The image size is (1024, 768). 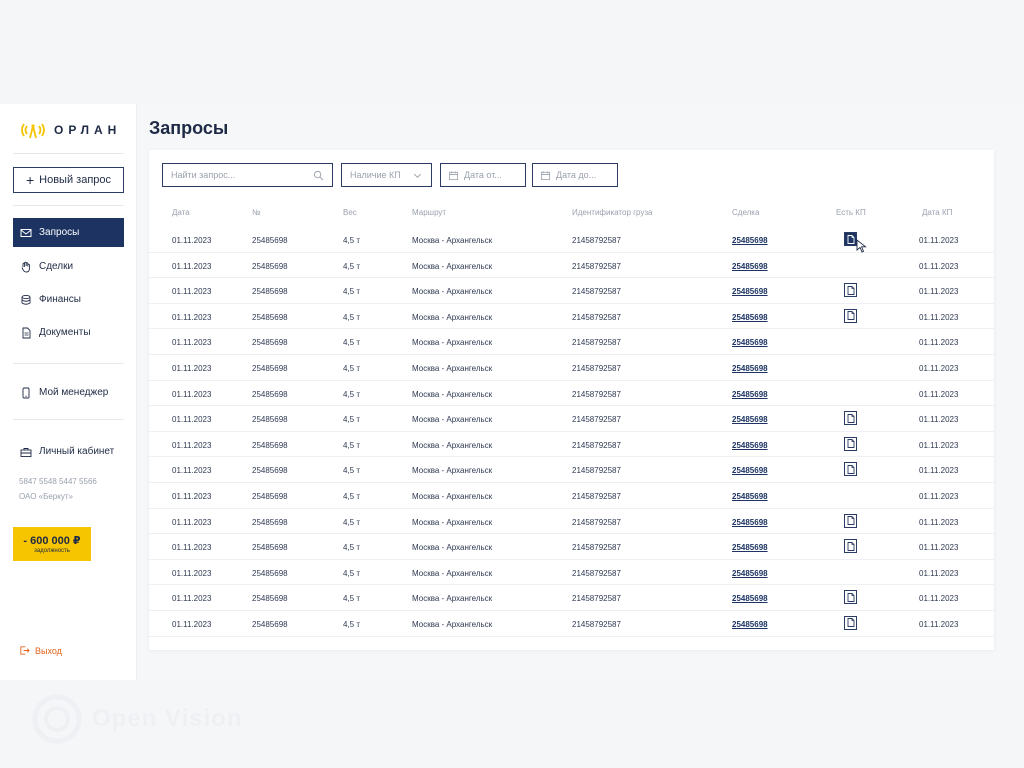 What do you see at coordinates (350, 212) in the screenshot?
I see `column-header: Вес` at bounding box center [350, 212].